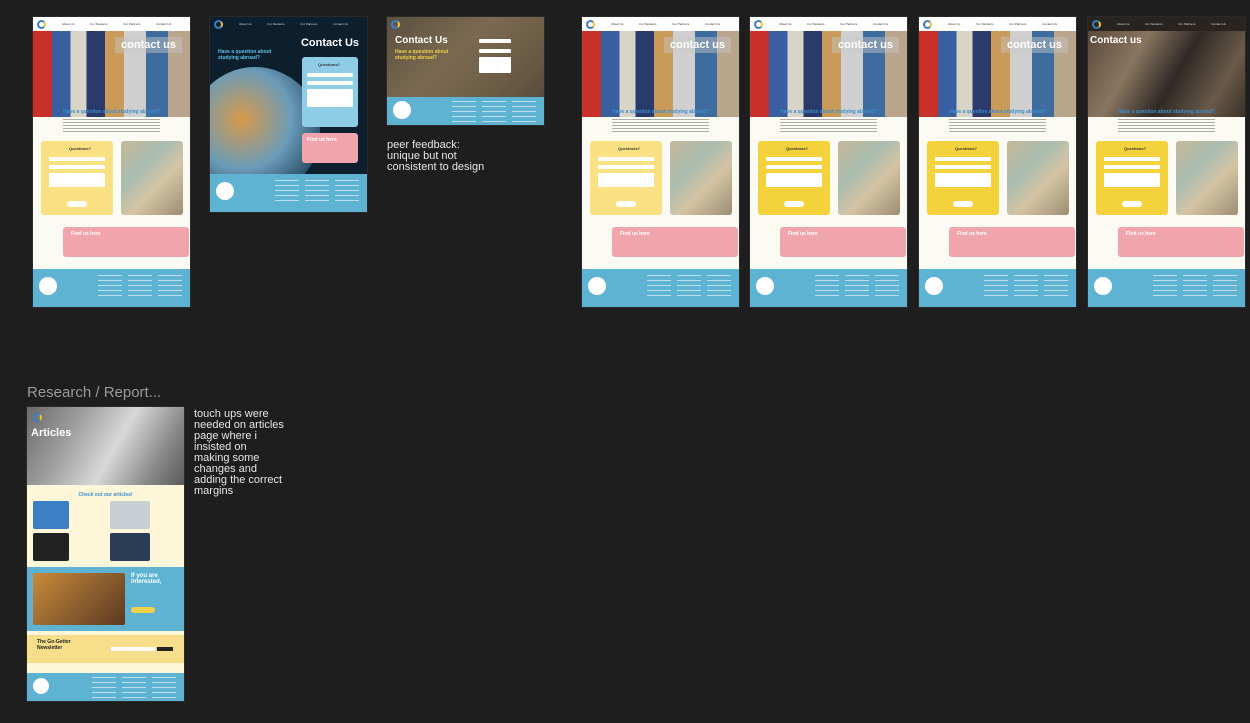 The image size is (1250, 723). Describe the element at coordinates (143, 610) in the screenshot. I see `interest-button` at that location.